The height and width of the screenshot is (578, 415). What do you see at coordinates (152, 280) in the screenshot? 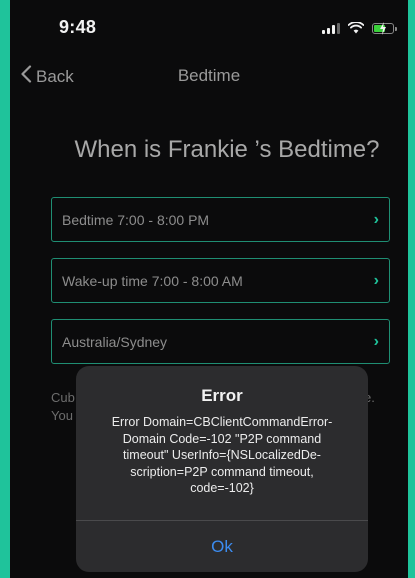
I see `wakeup-label: Wake-up time 7:00 - 8:00 AM` at bounding box center [152, 280].